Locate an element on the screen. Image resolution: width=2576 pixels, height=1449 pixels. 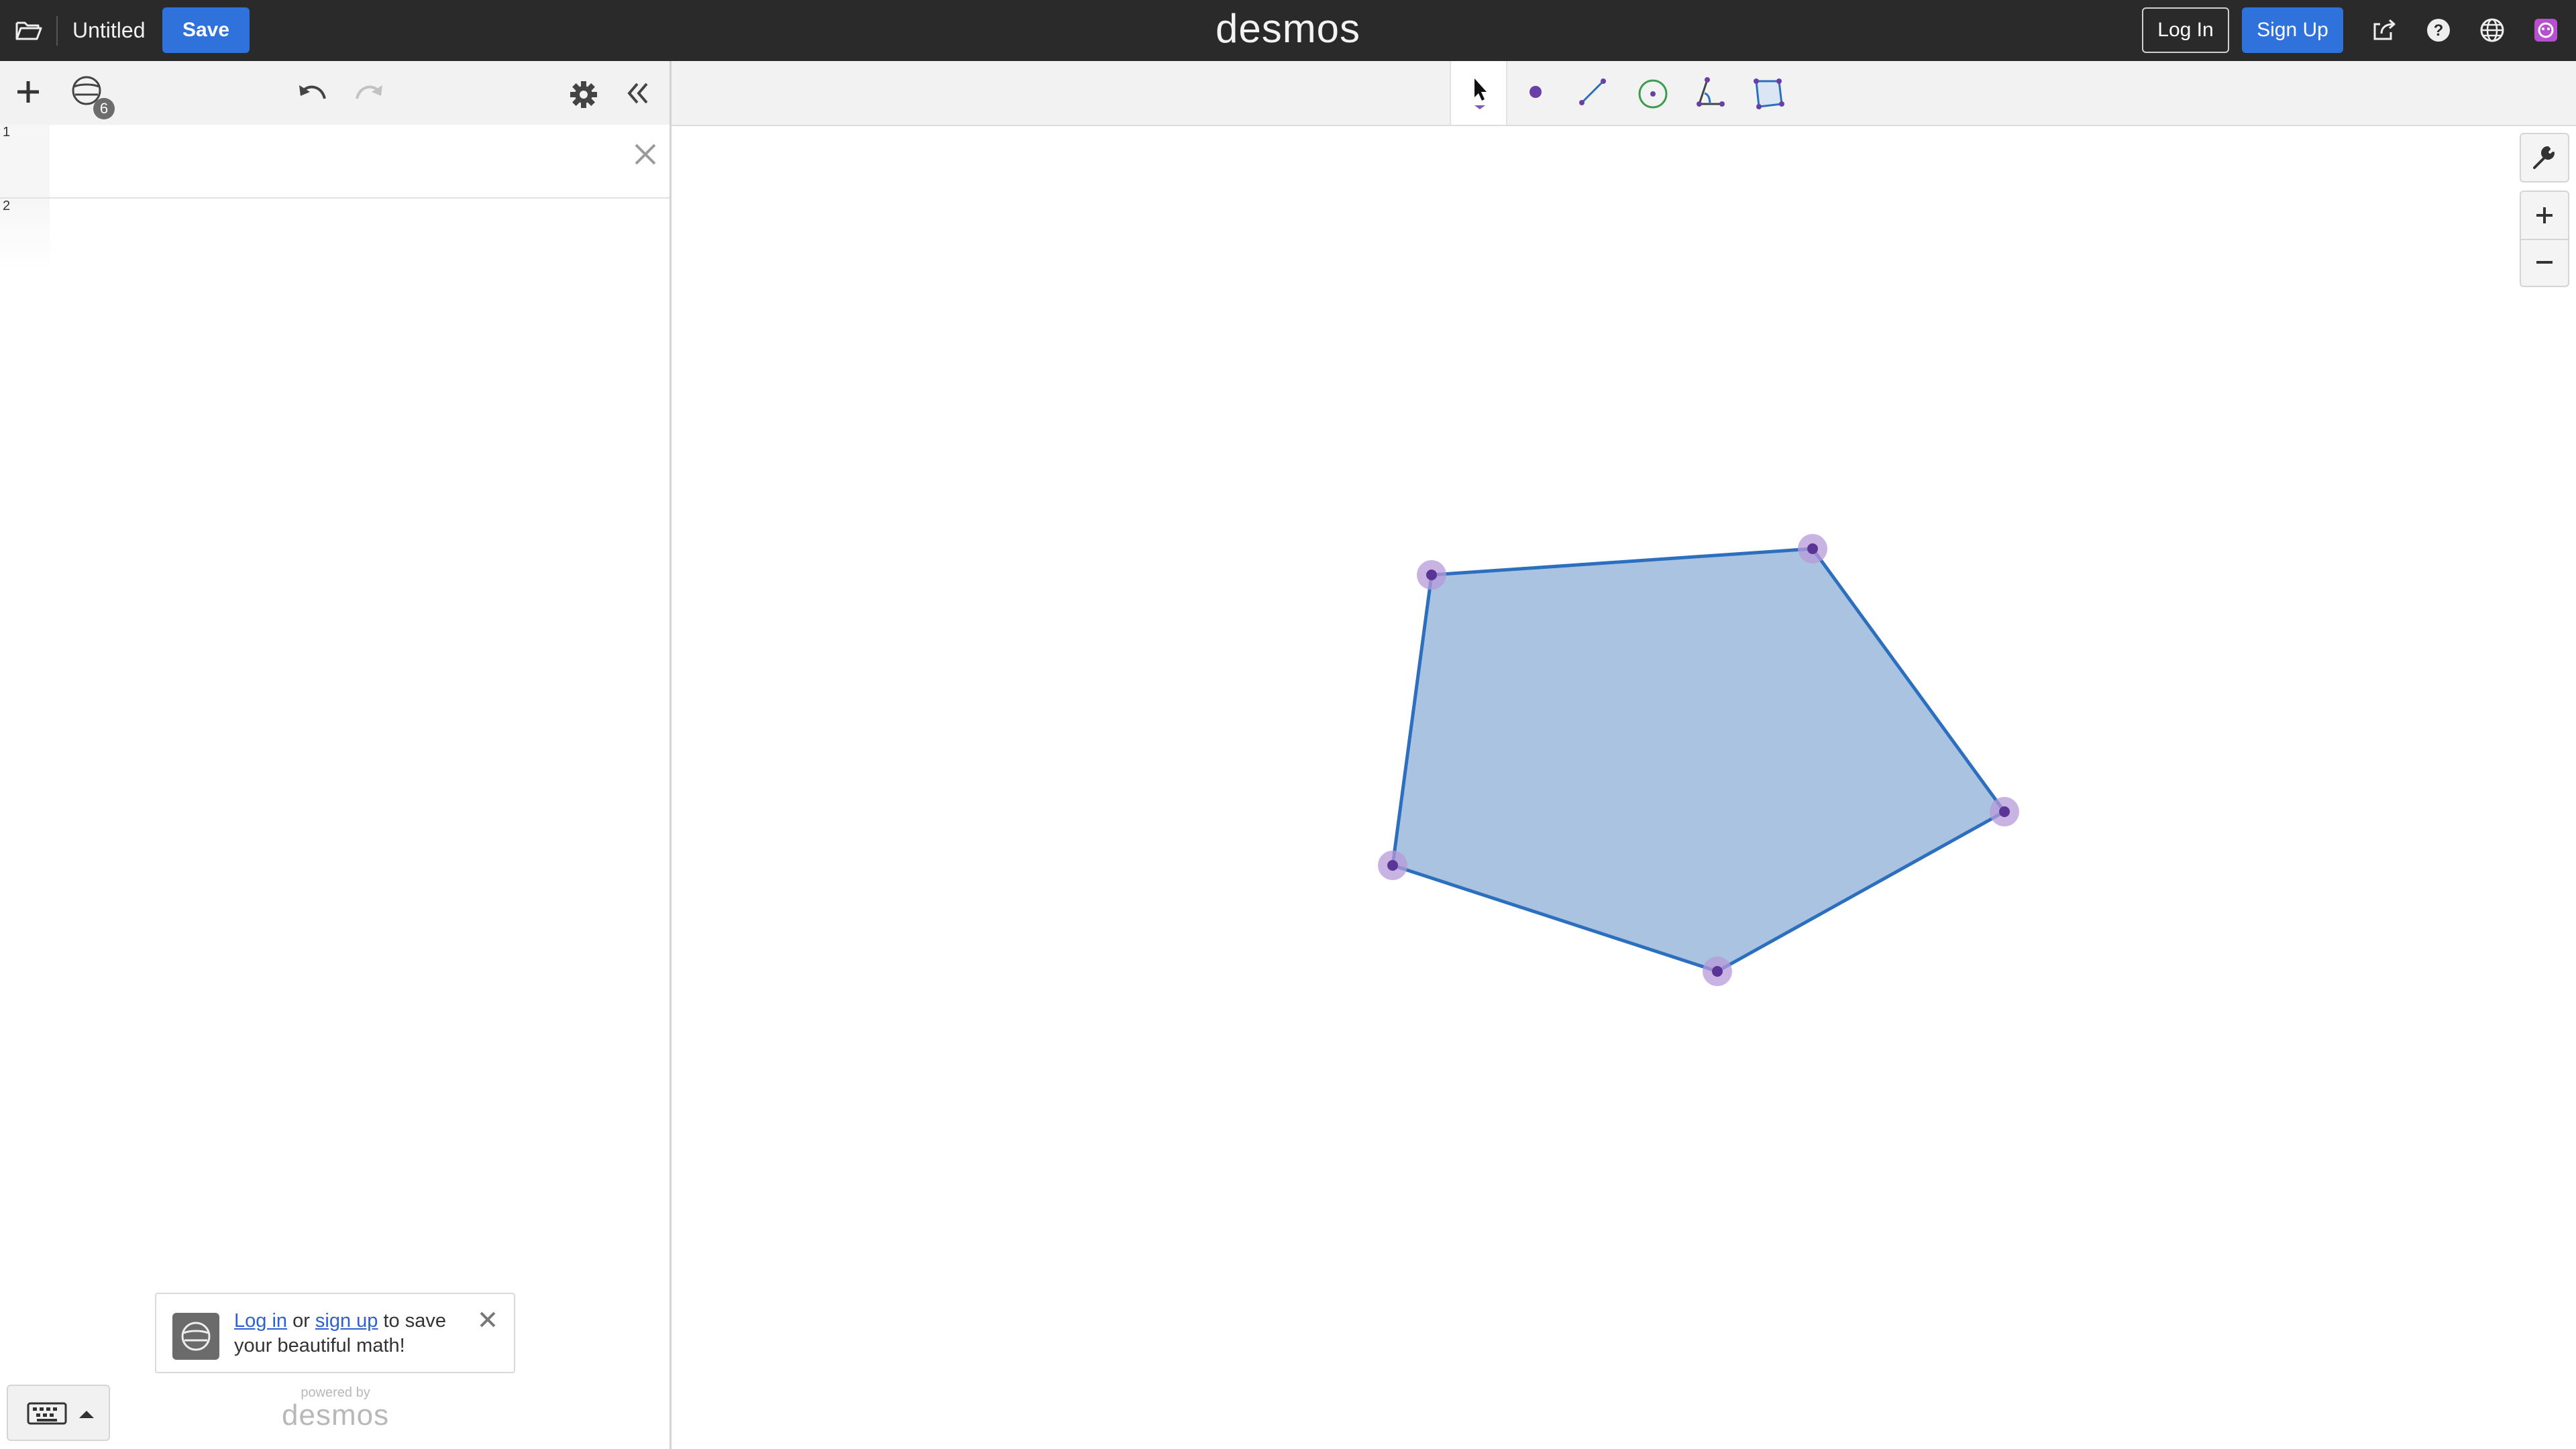
geometry-toolbar is located at coordinates (1624, 93).